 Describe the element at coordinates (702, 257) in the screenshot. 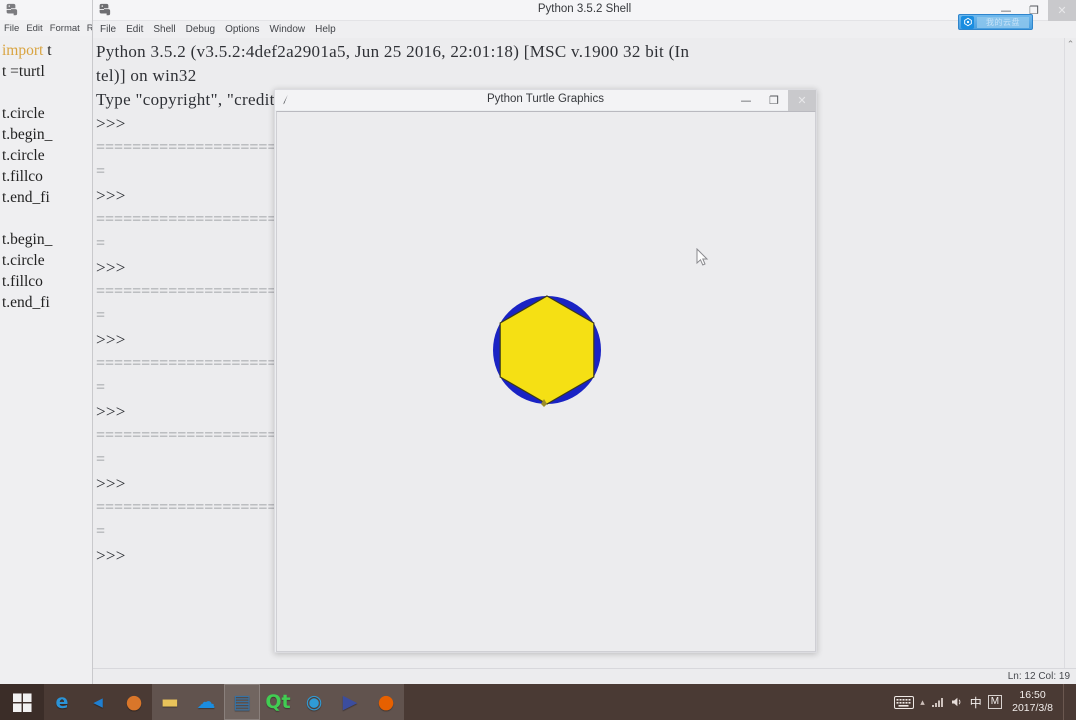

I see `arrow-cursor` at that location.